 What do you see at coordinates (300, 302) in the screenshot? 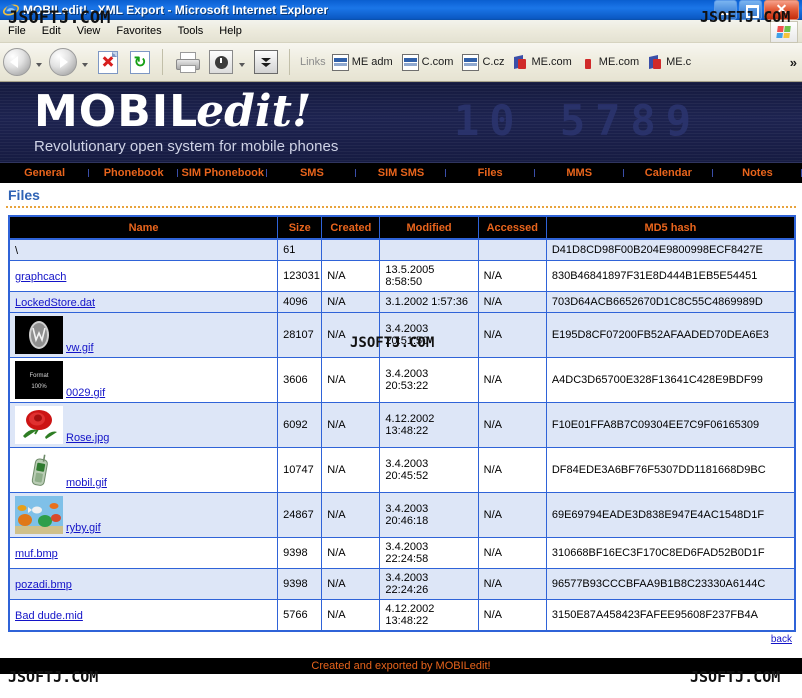
I see `cell-size: 4096` at bounding box center [300, 302].